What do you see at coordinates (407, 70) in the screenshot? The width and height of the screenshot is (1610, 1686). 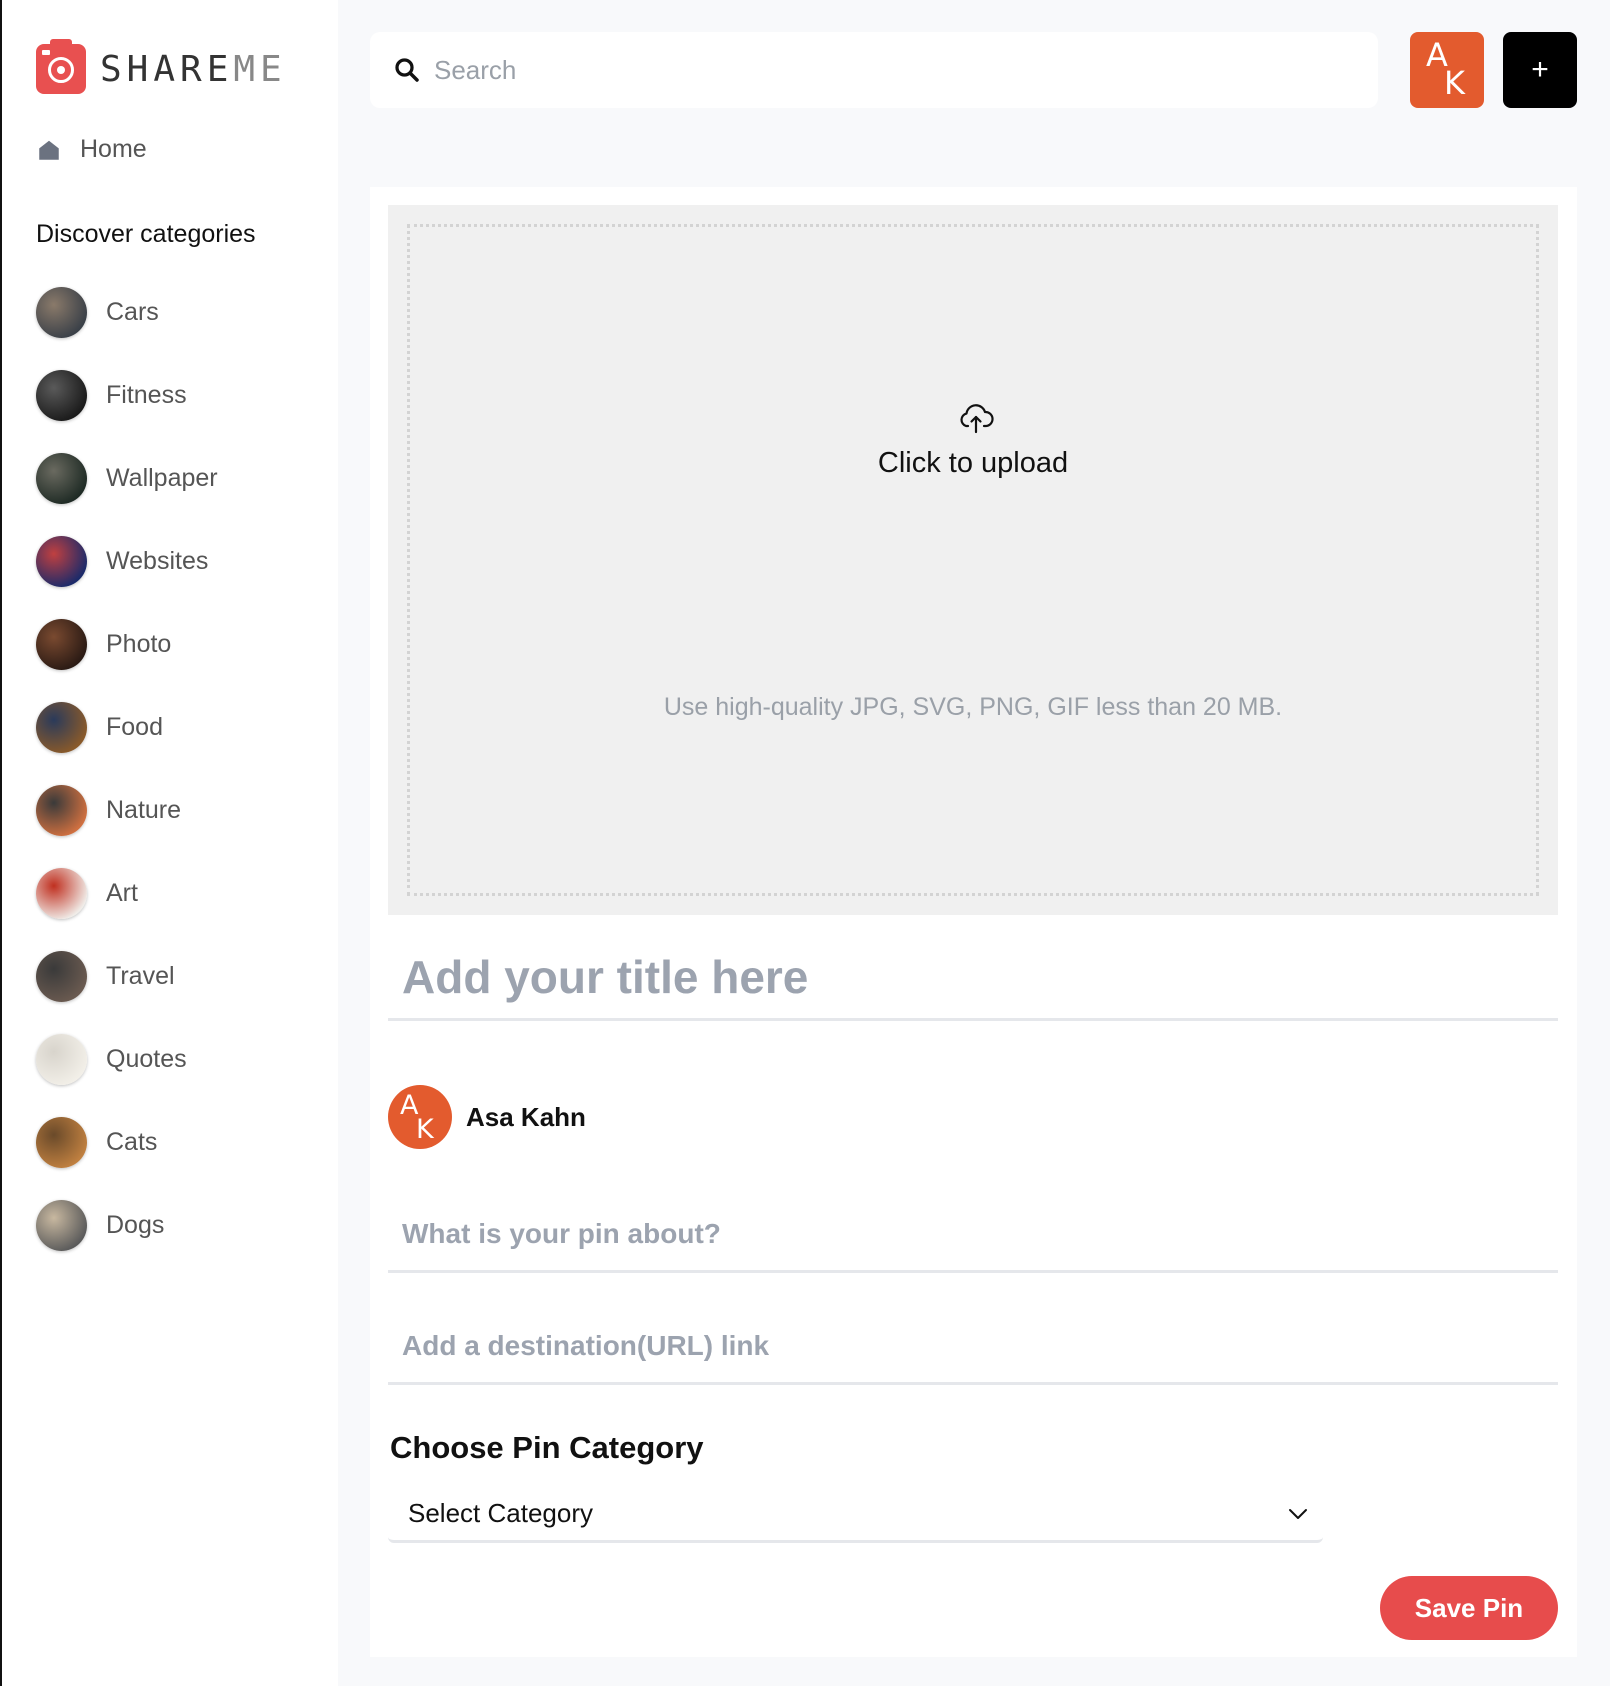 I see `search-icon` at bounding box center [407, 70].